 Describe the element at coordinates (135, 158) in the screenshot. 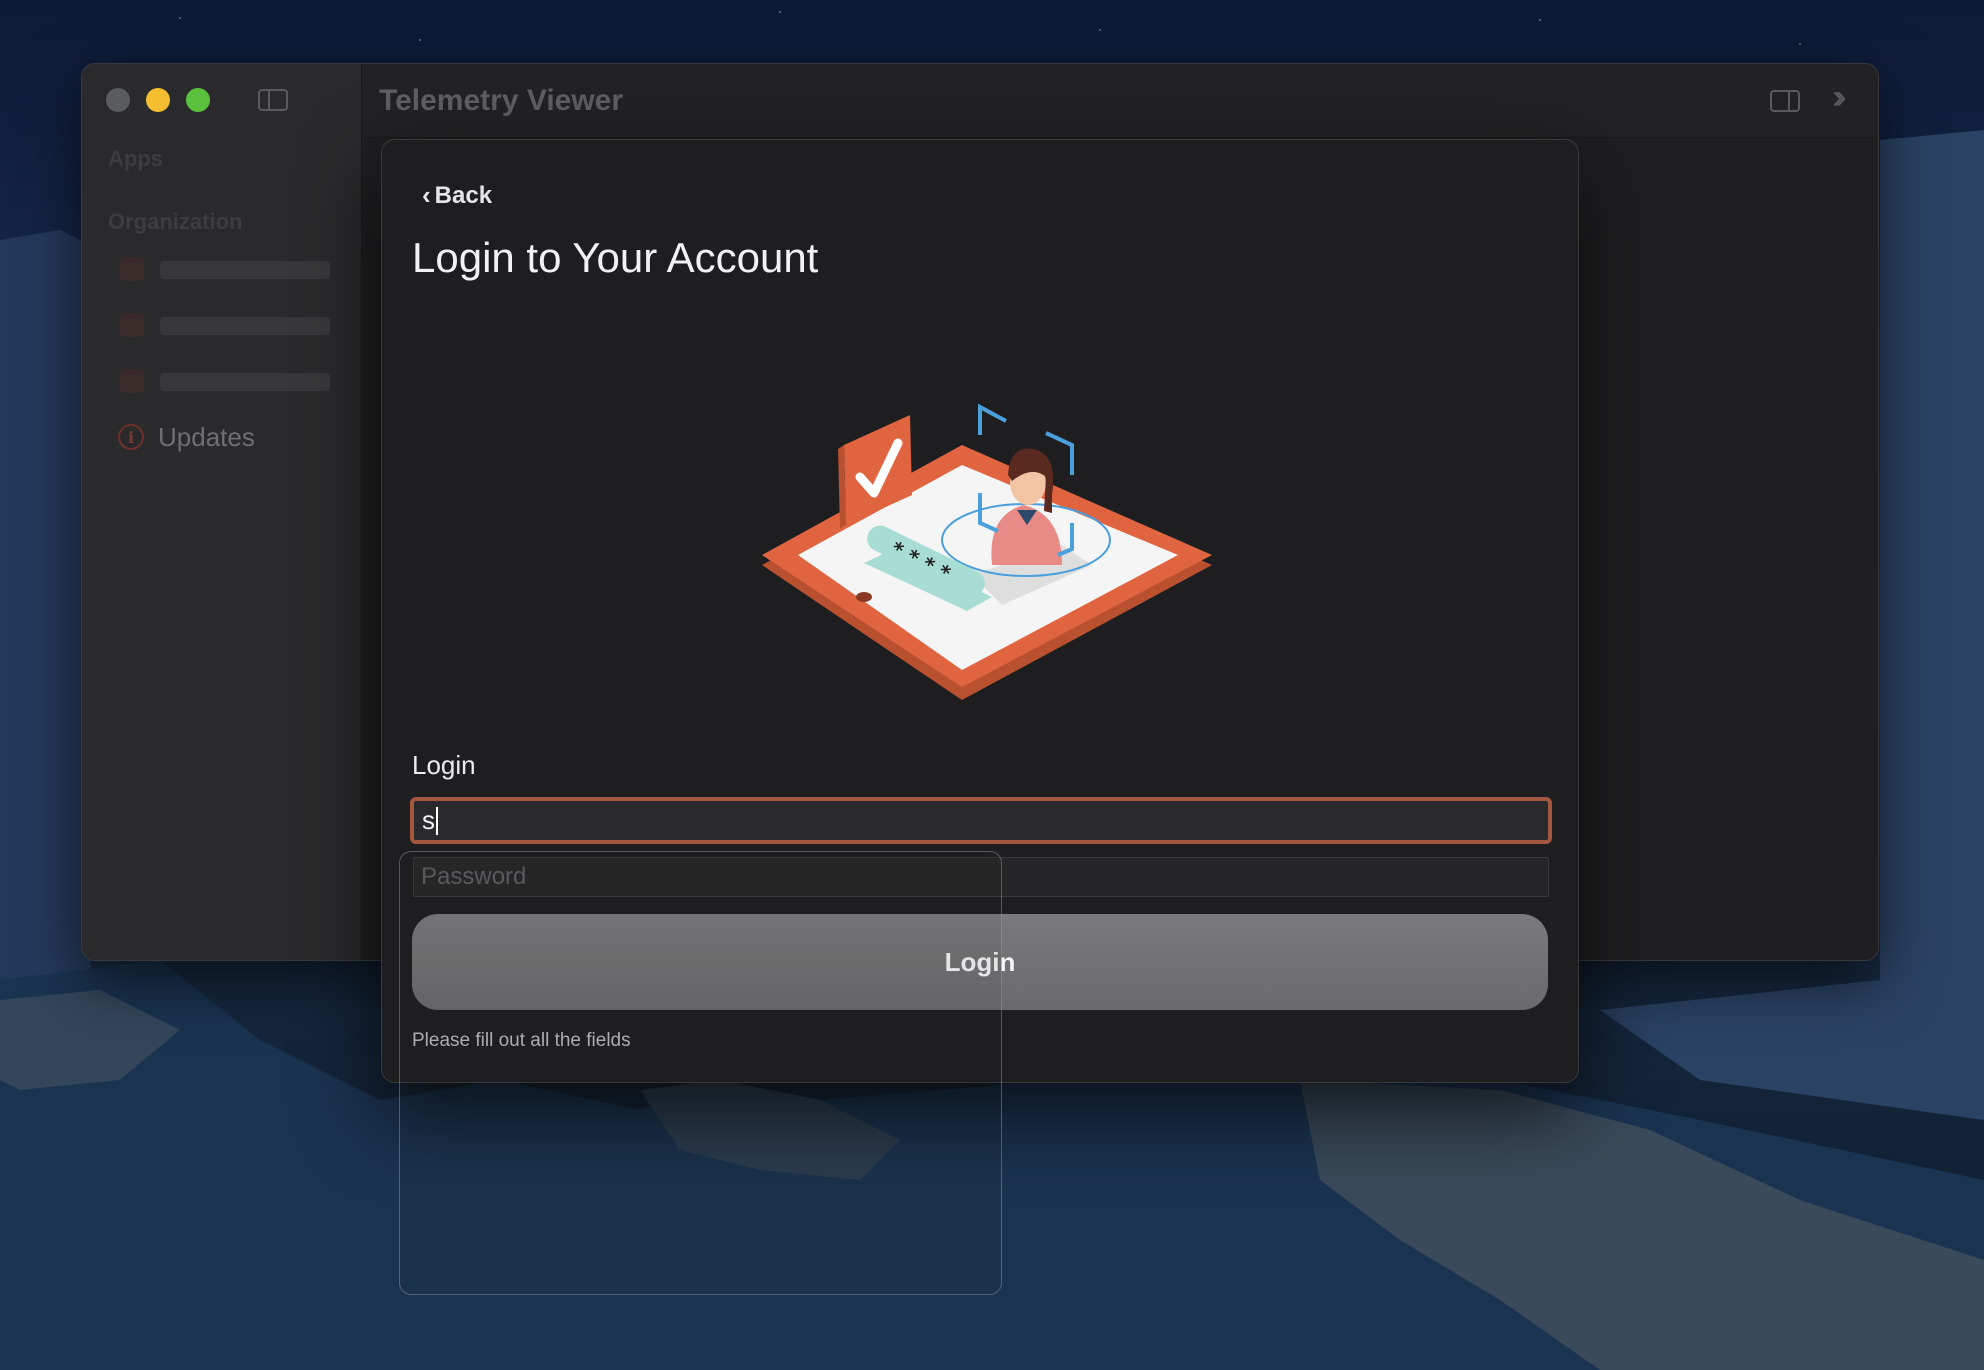

I see `sidebar-section-apps: Apps` at that location.